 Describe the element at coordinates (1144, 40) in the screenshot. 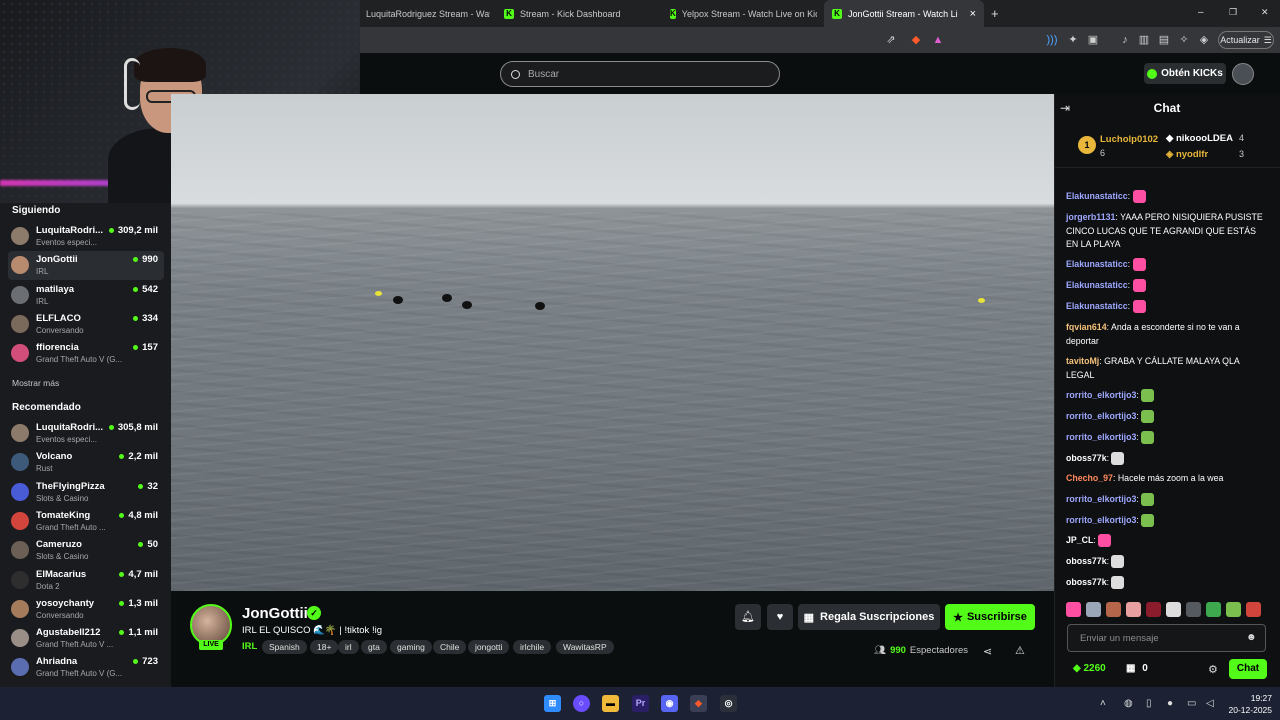

I see `sidebar-panel-icon: ▥` at that location.